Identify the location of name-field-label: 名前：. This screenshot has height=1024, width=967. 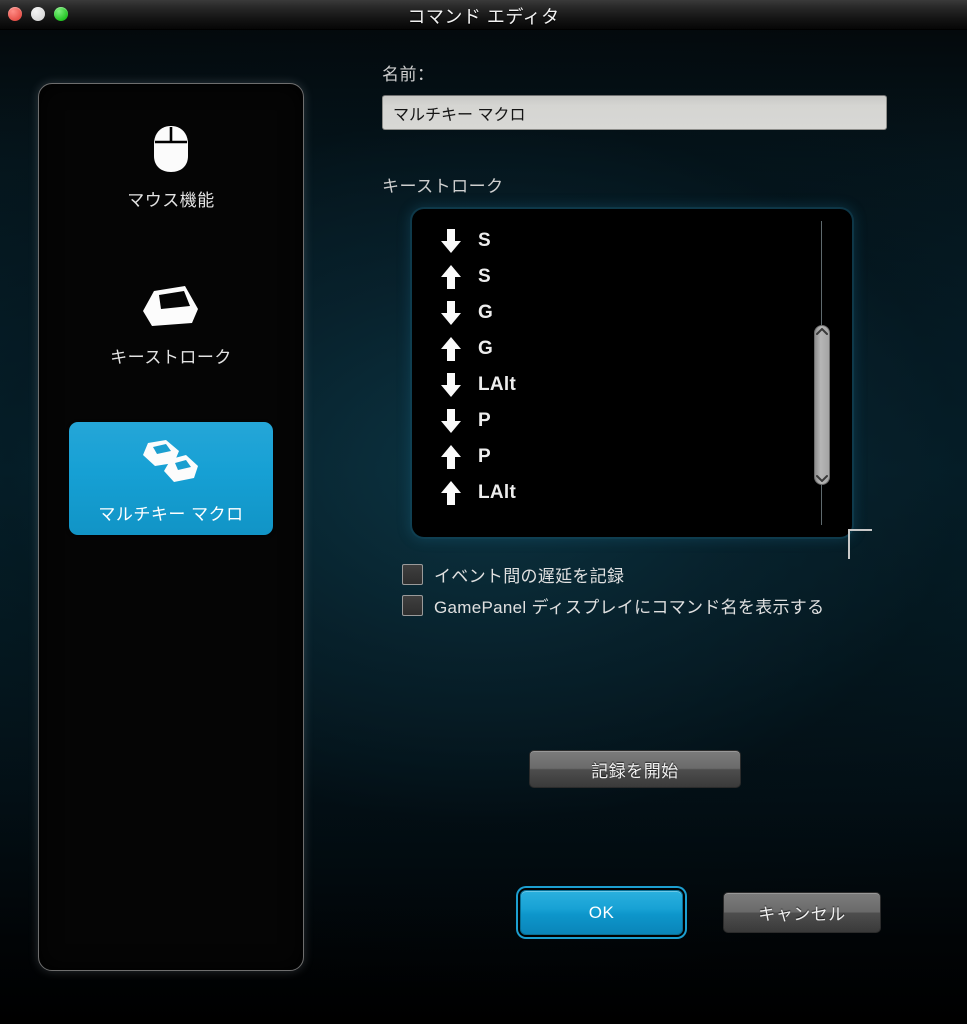
(408, 74).